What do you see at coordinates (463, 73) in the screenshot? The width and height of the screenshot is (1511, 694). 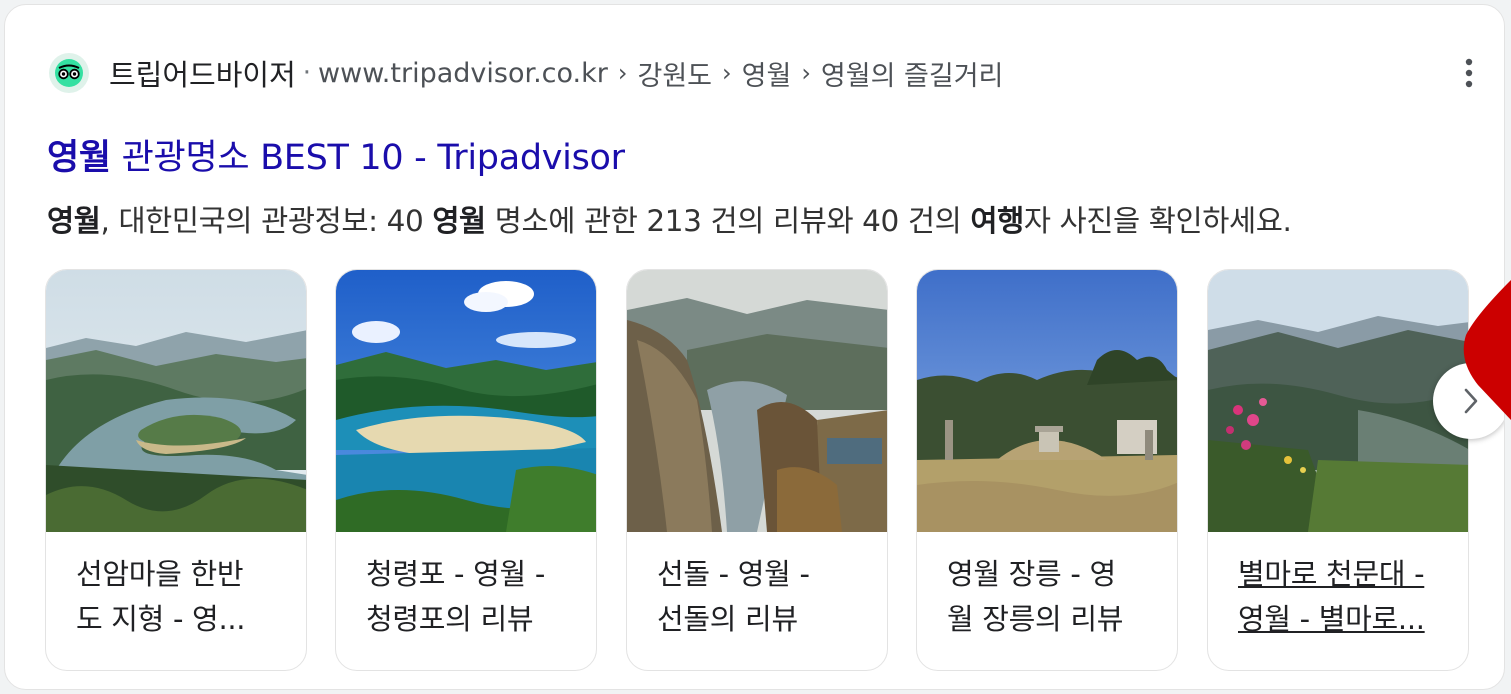 I see `site-url: www.tripadvisor.co.kr` at bounding box center [463, 73].